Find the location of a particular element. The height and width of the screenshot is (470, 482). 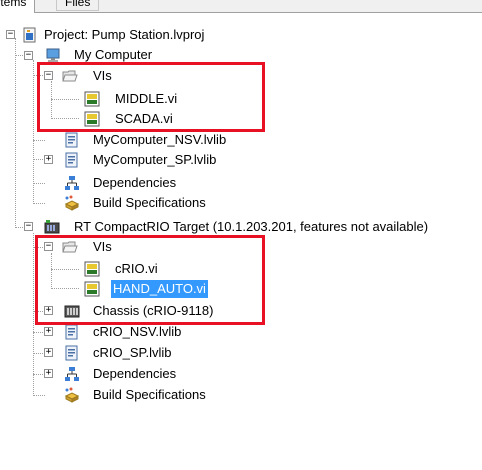

tab-items: Items is located at coordinates (18, 6).